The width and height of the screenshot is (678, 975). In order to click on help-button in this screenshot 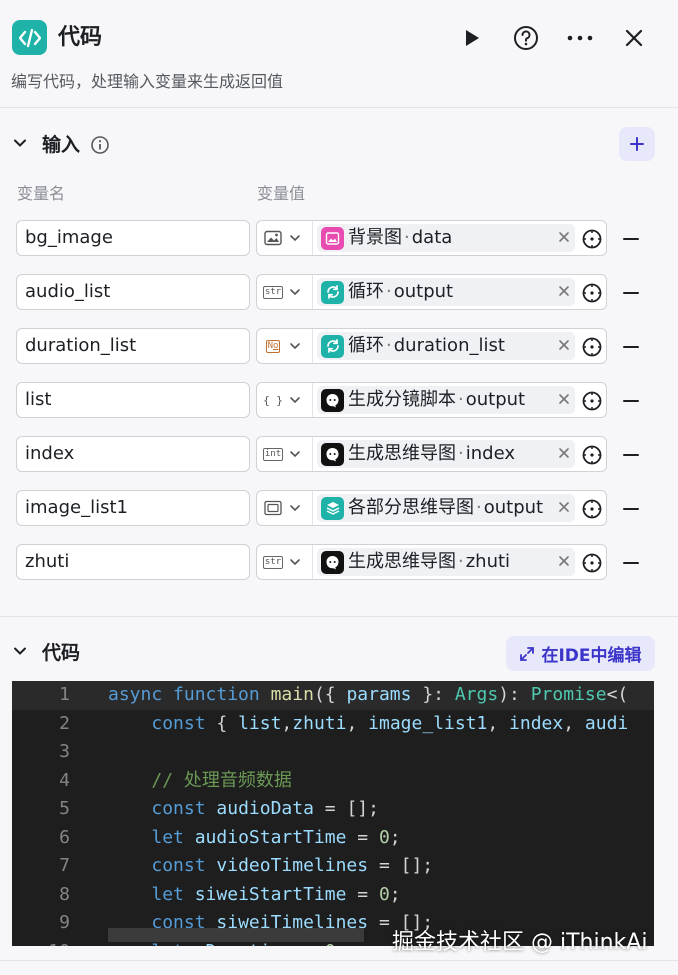, I will do `click(526, 38)`.